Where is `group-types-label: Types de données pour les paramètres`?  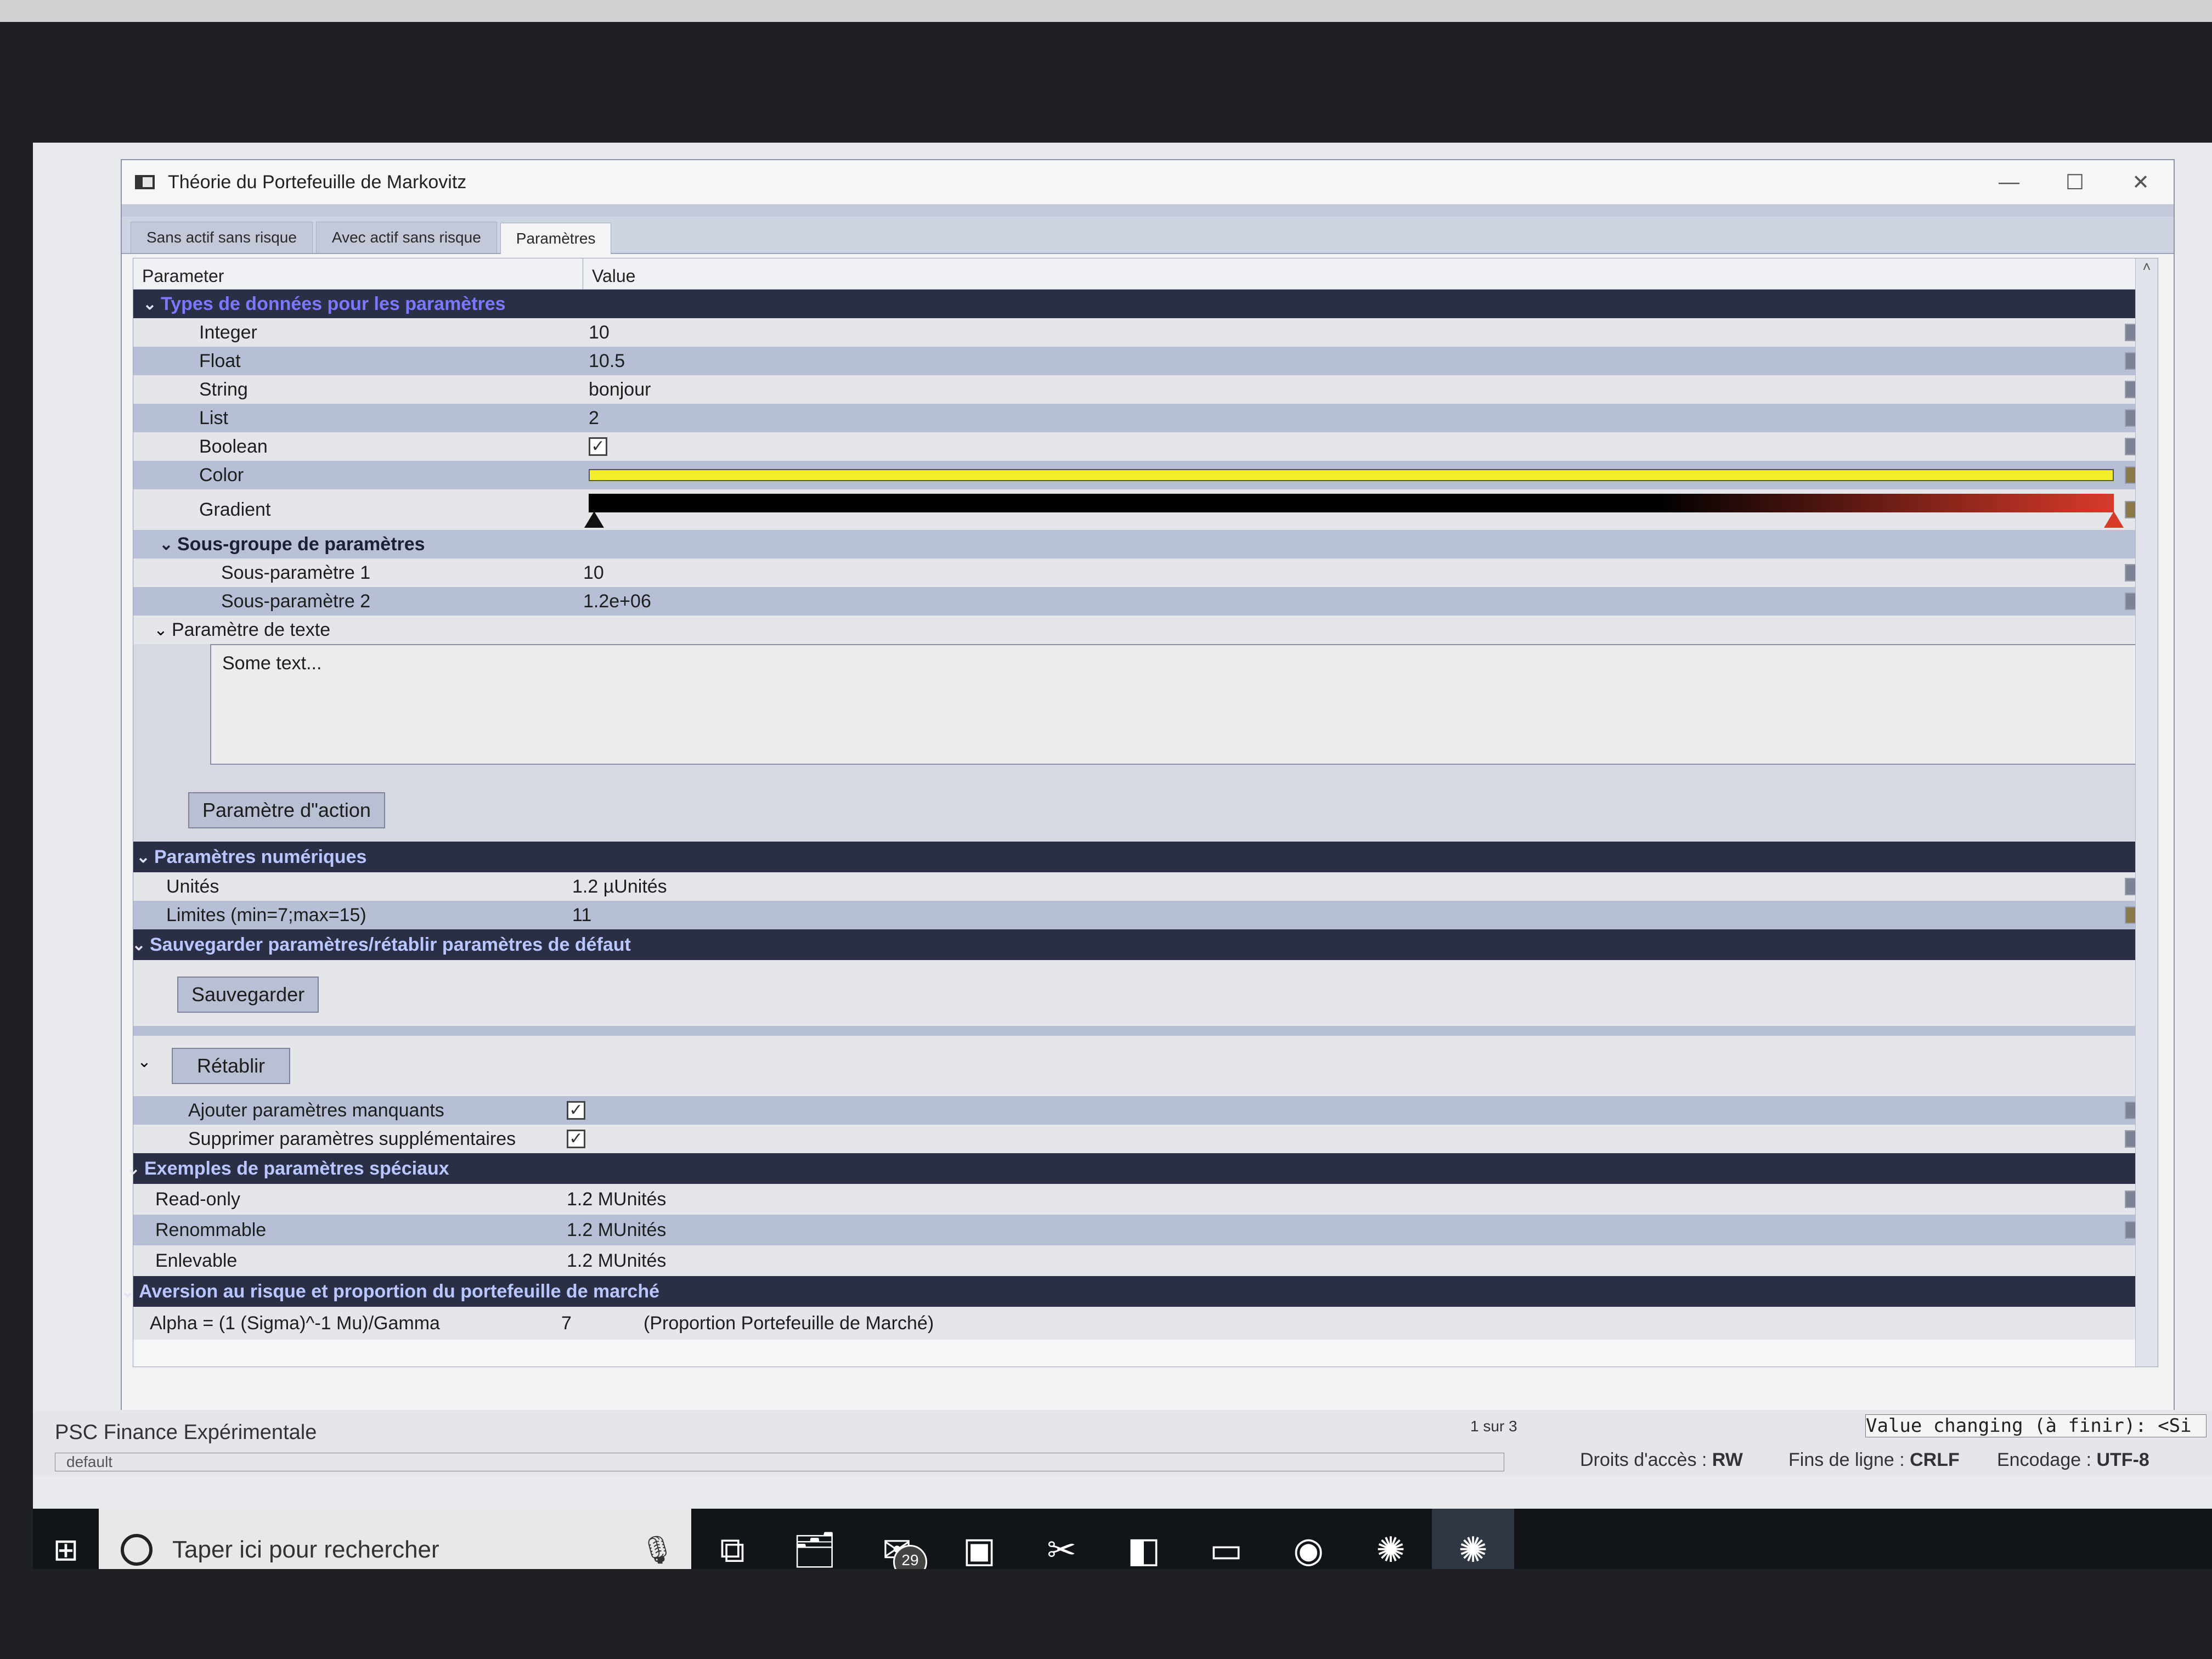
group-types-label: Types de données pour les paramètres is located at coordinates (333, 303).